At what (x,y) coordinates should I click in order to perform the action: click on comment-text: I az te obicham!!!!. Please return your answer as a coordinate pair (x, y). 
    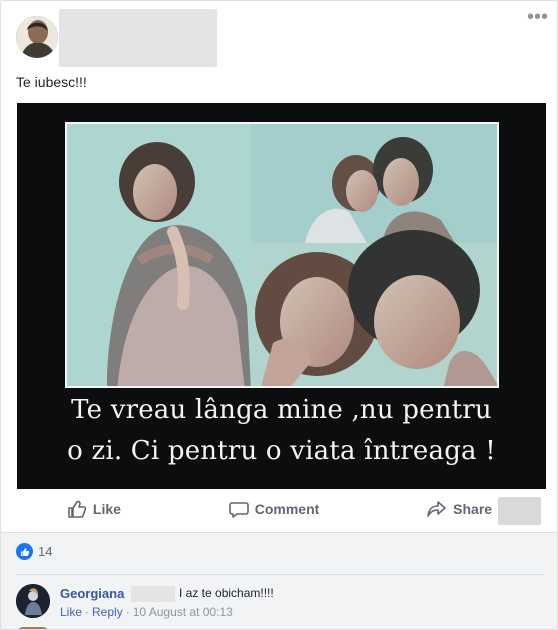
    Looking at the image, I should click on (226, 593).